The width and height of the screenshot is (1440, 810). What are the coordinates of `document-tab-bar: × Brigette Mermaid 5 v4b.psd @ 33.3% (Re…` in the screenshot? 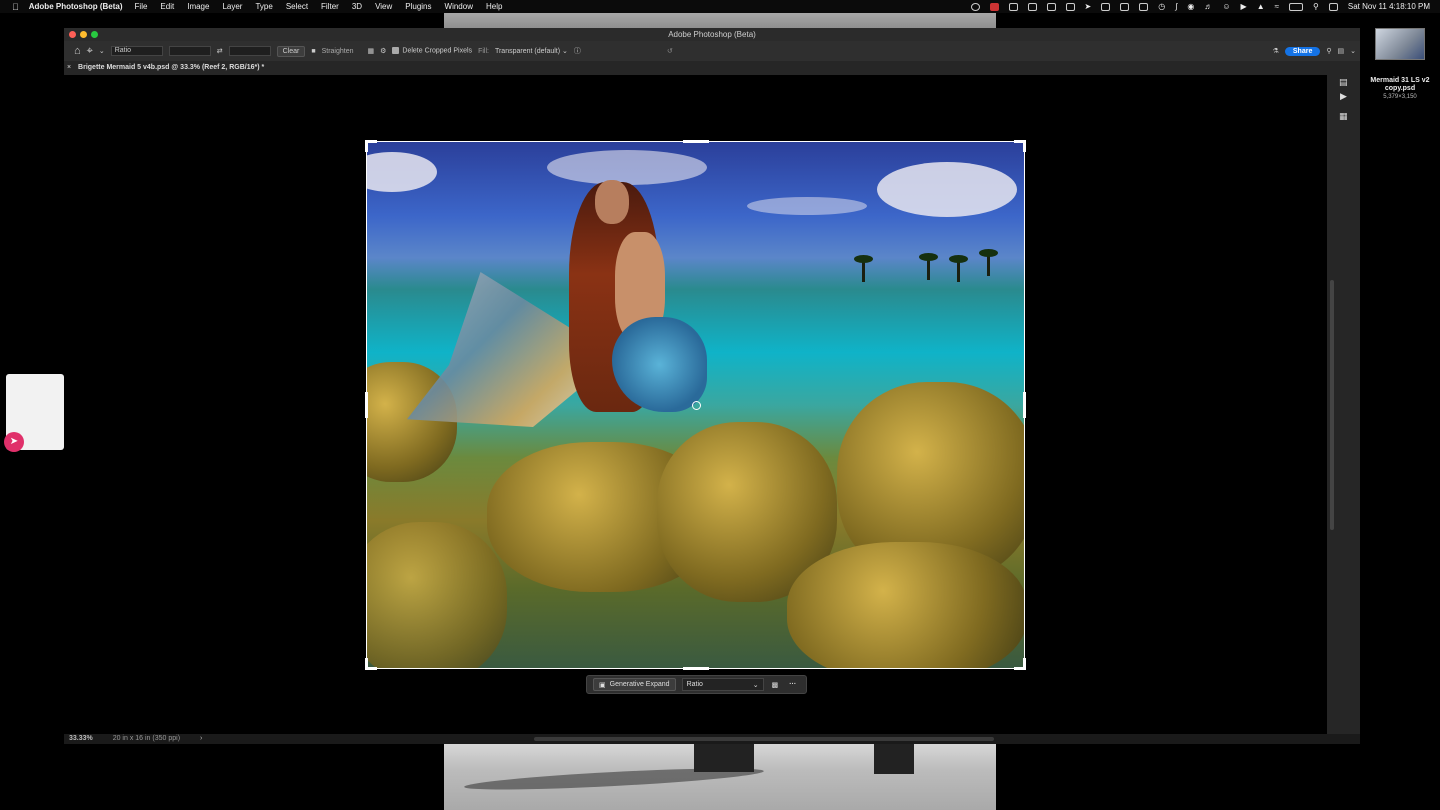 It's located at (712, 68).